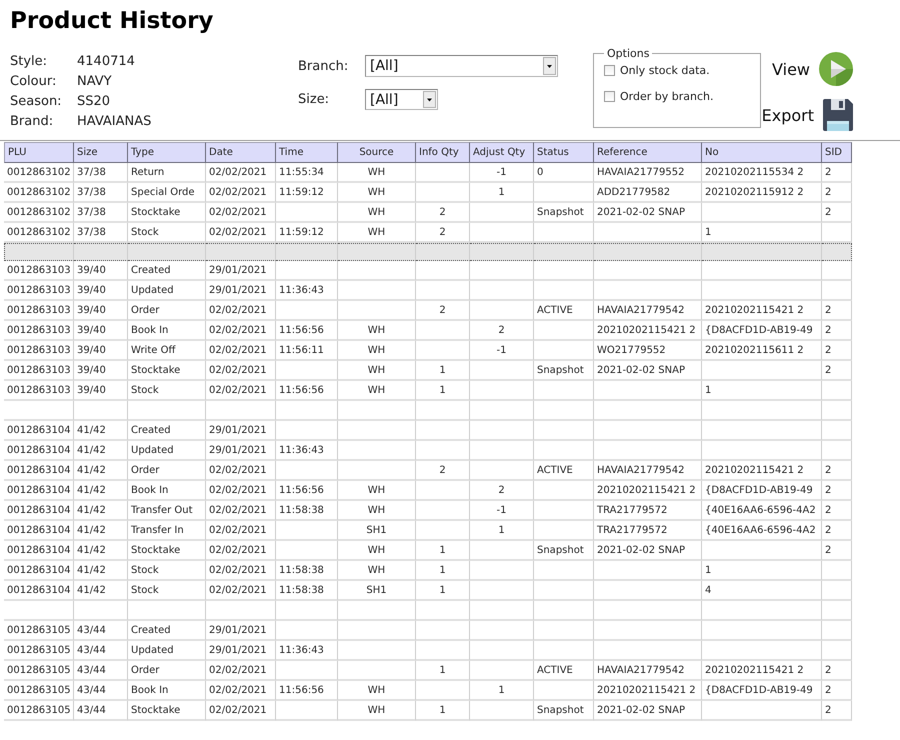 This screenshot has width=900, height=740. I want to click on filter-label: Branch:, so click(323, 66).